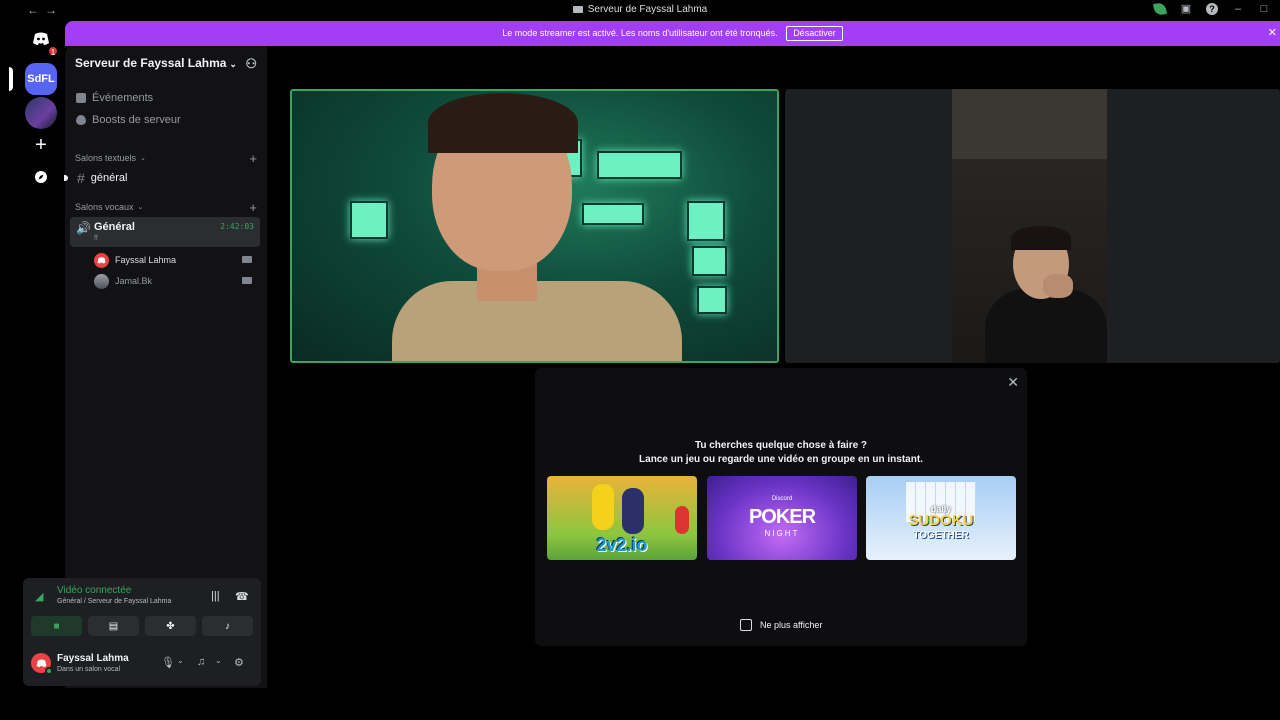  I want to click on voice-action-buttons: ■ ▤ ✤ ♪, so click(142, 626).